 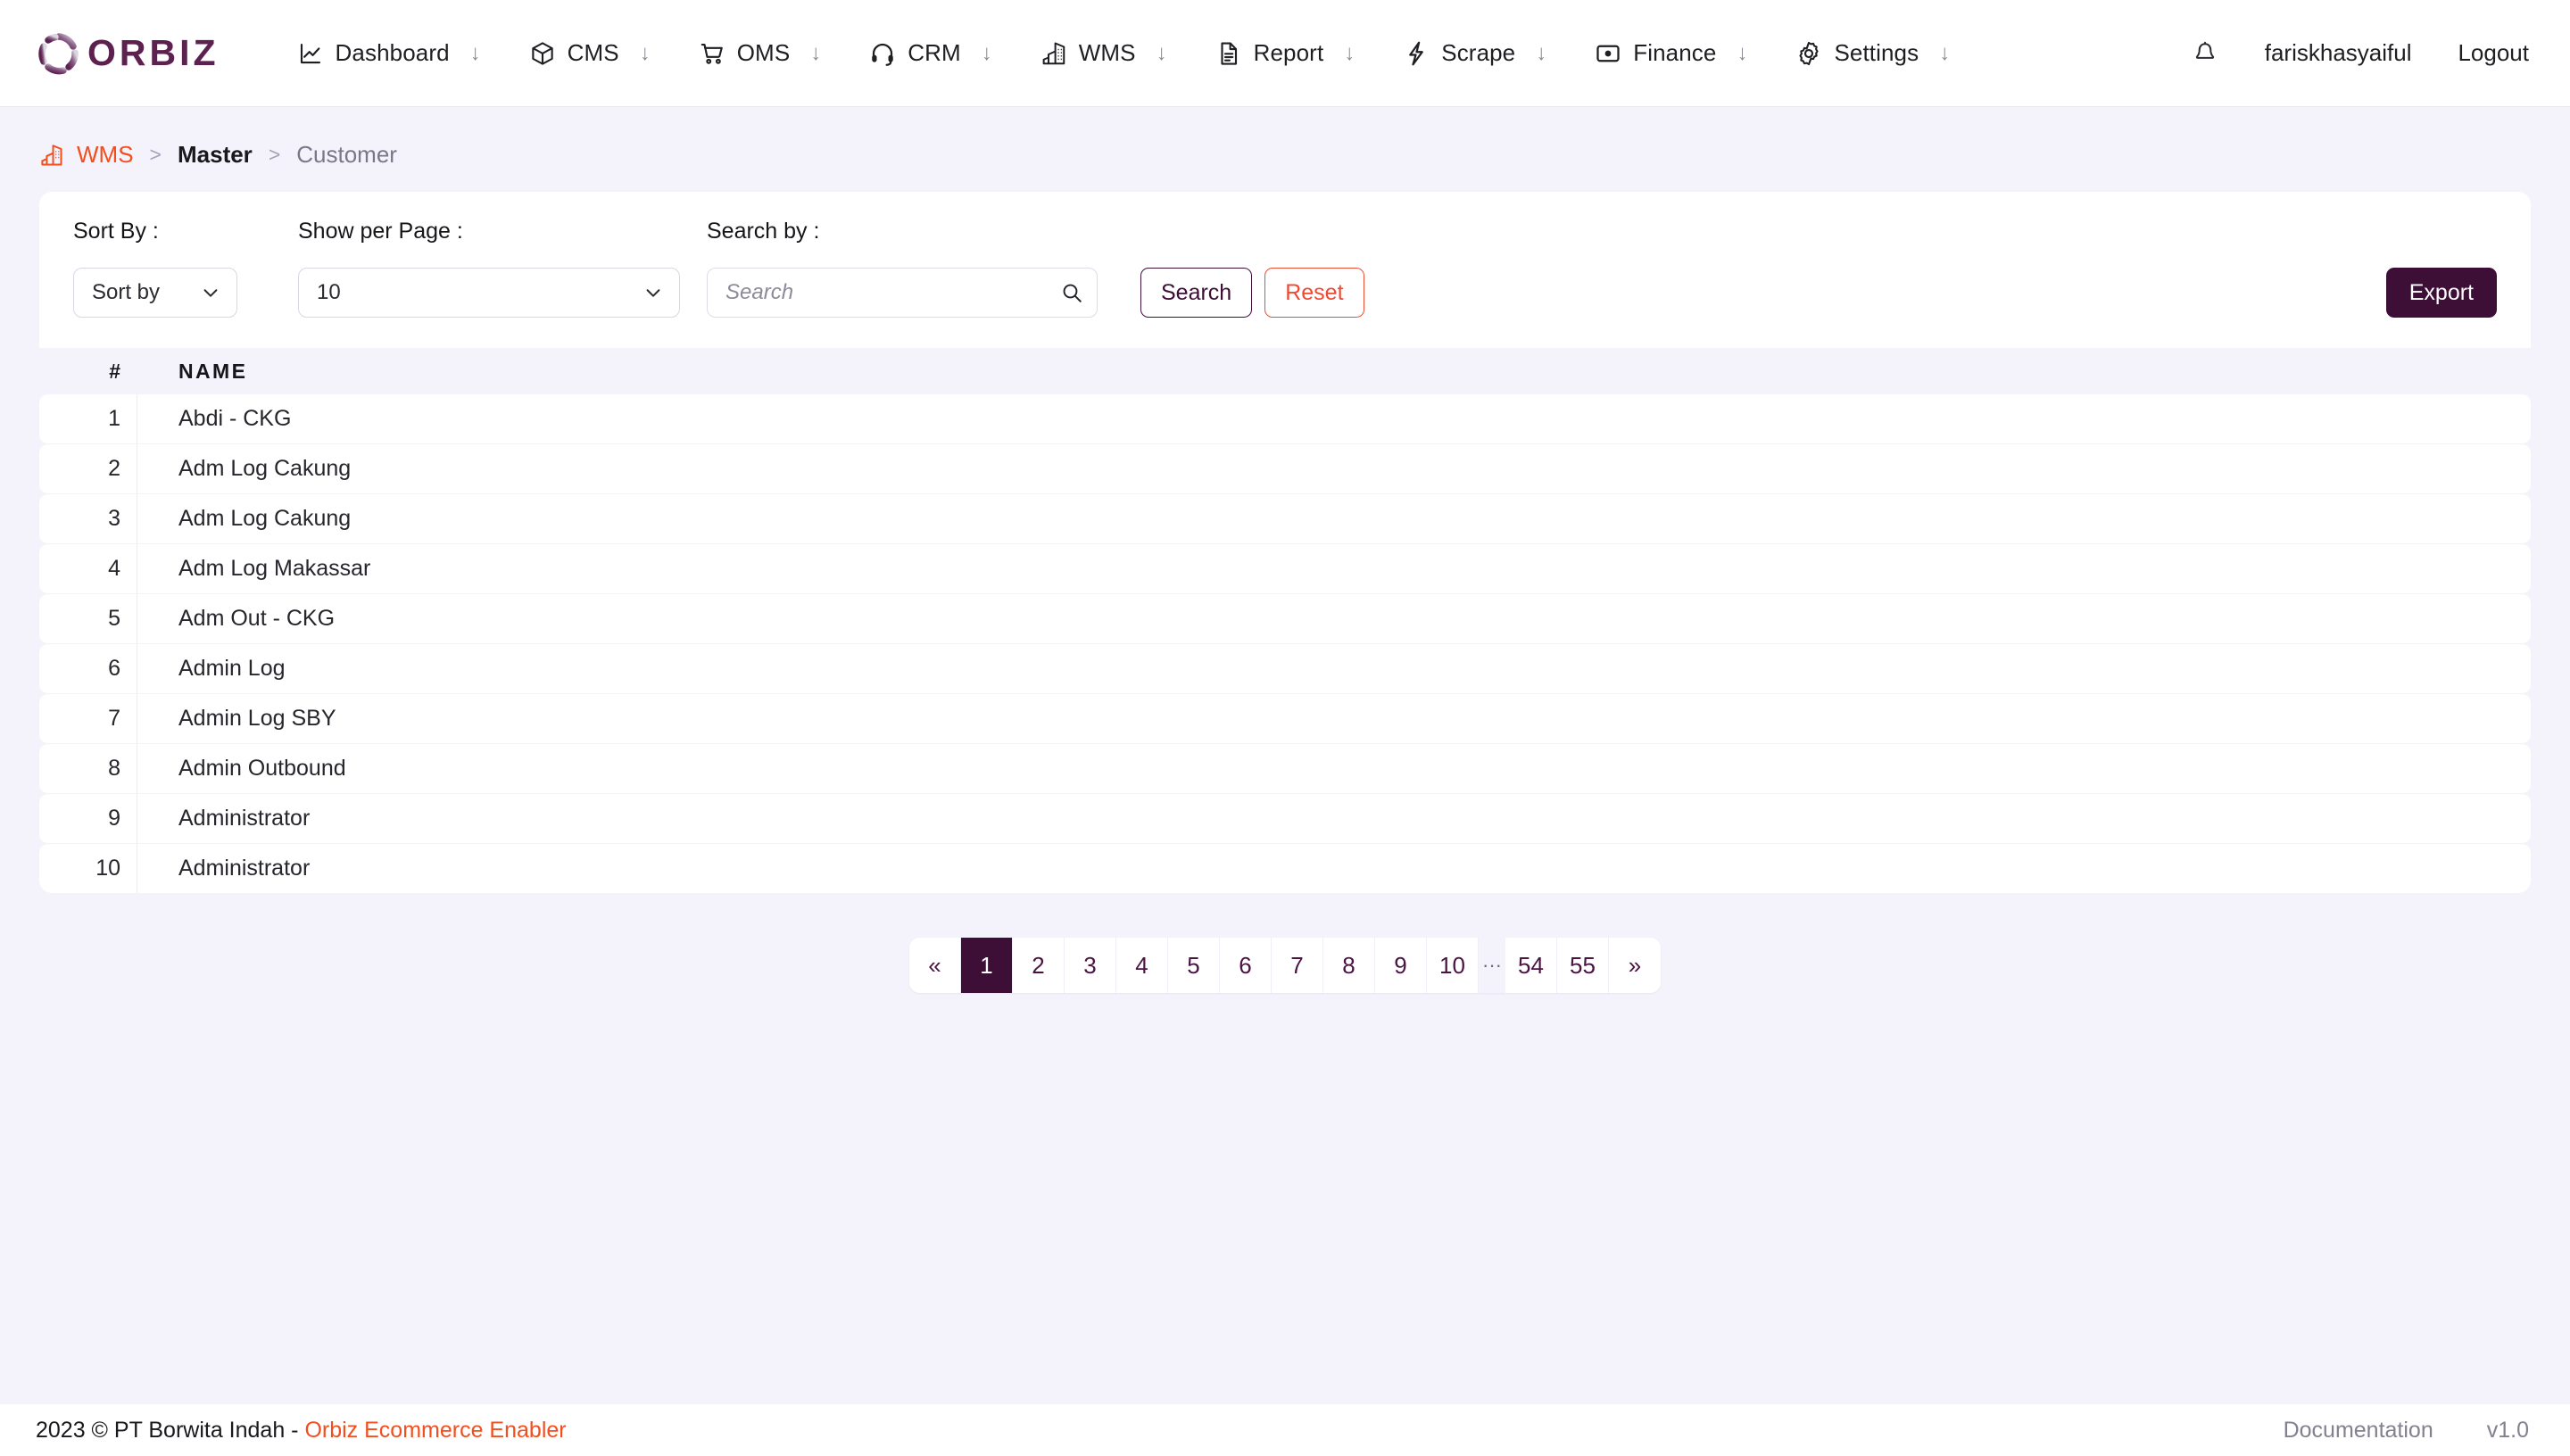 What do you see at coordinates (1876, 52) in the screenshot?
I see `nav-label: Settings` at bounding box center [1876, 52].